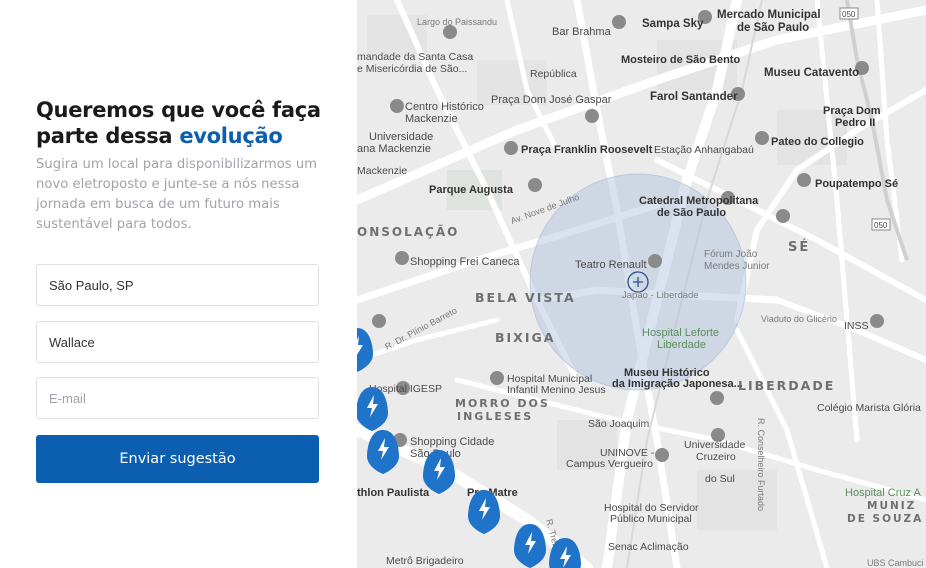 This screenshot has height=568, width=926. Describe the element at coordinates (469, 448) in the screenshot. I see `charging-pins-layer` at that location.